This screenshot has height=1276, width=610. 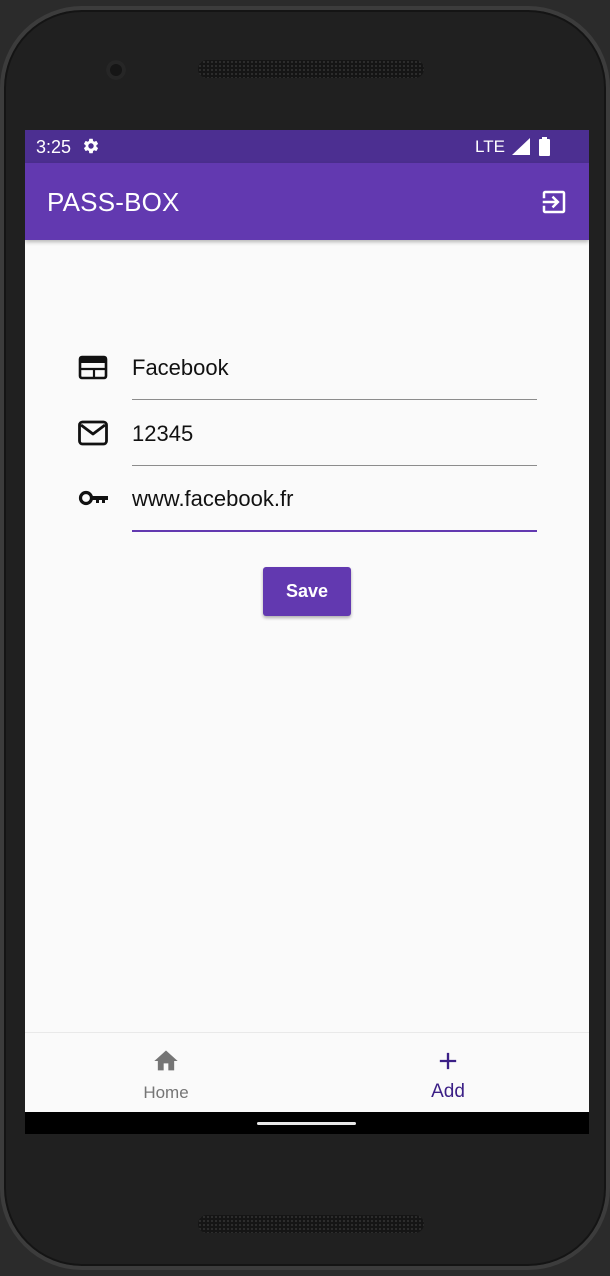 What do you see at coordinates (311, 69) in the screenshot?
I see `earpiece-speaker` at bounding box center [311, 69].